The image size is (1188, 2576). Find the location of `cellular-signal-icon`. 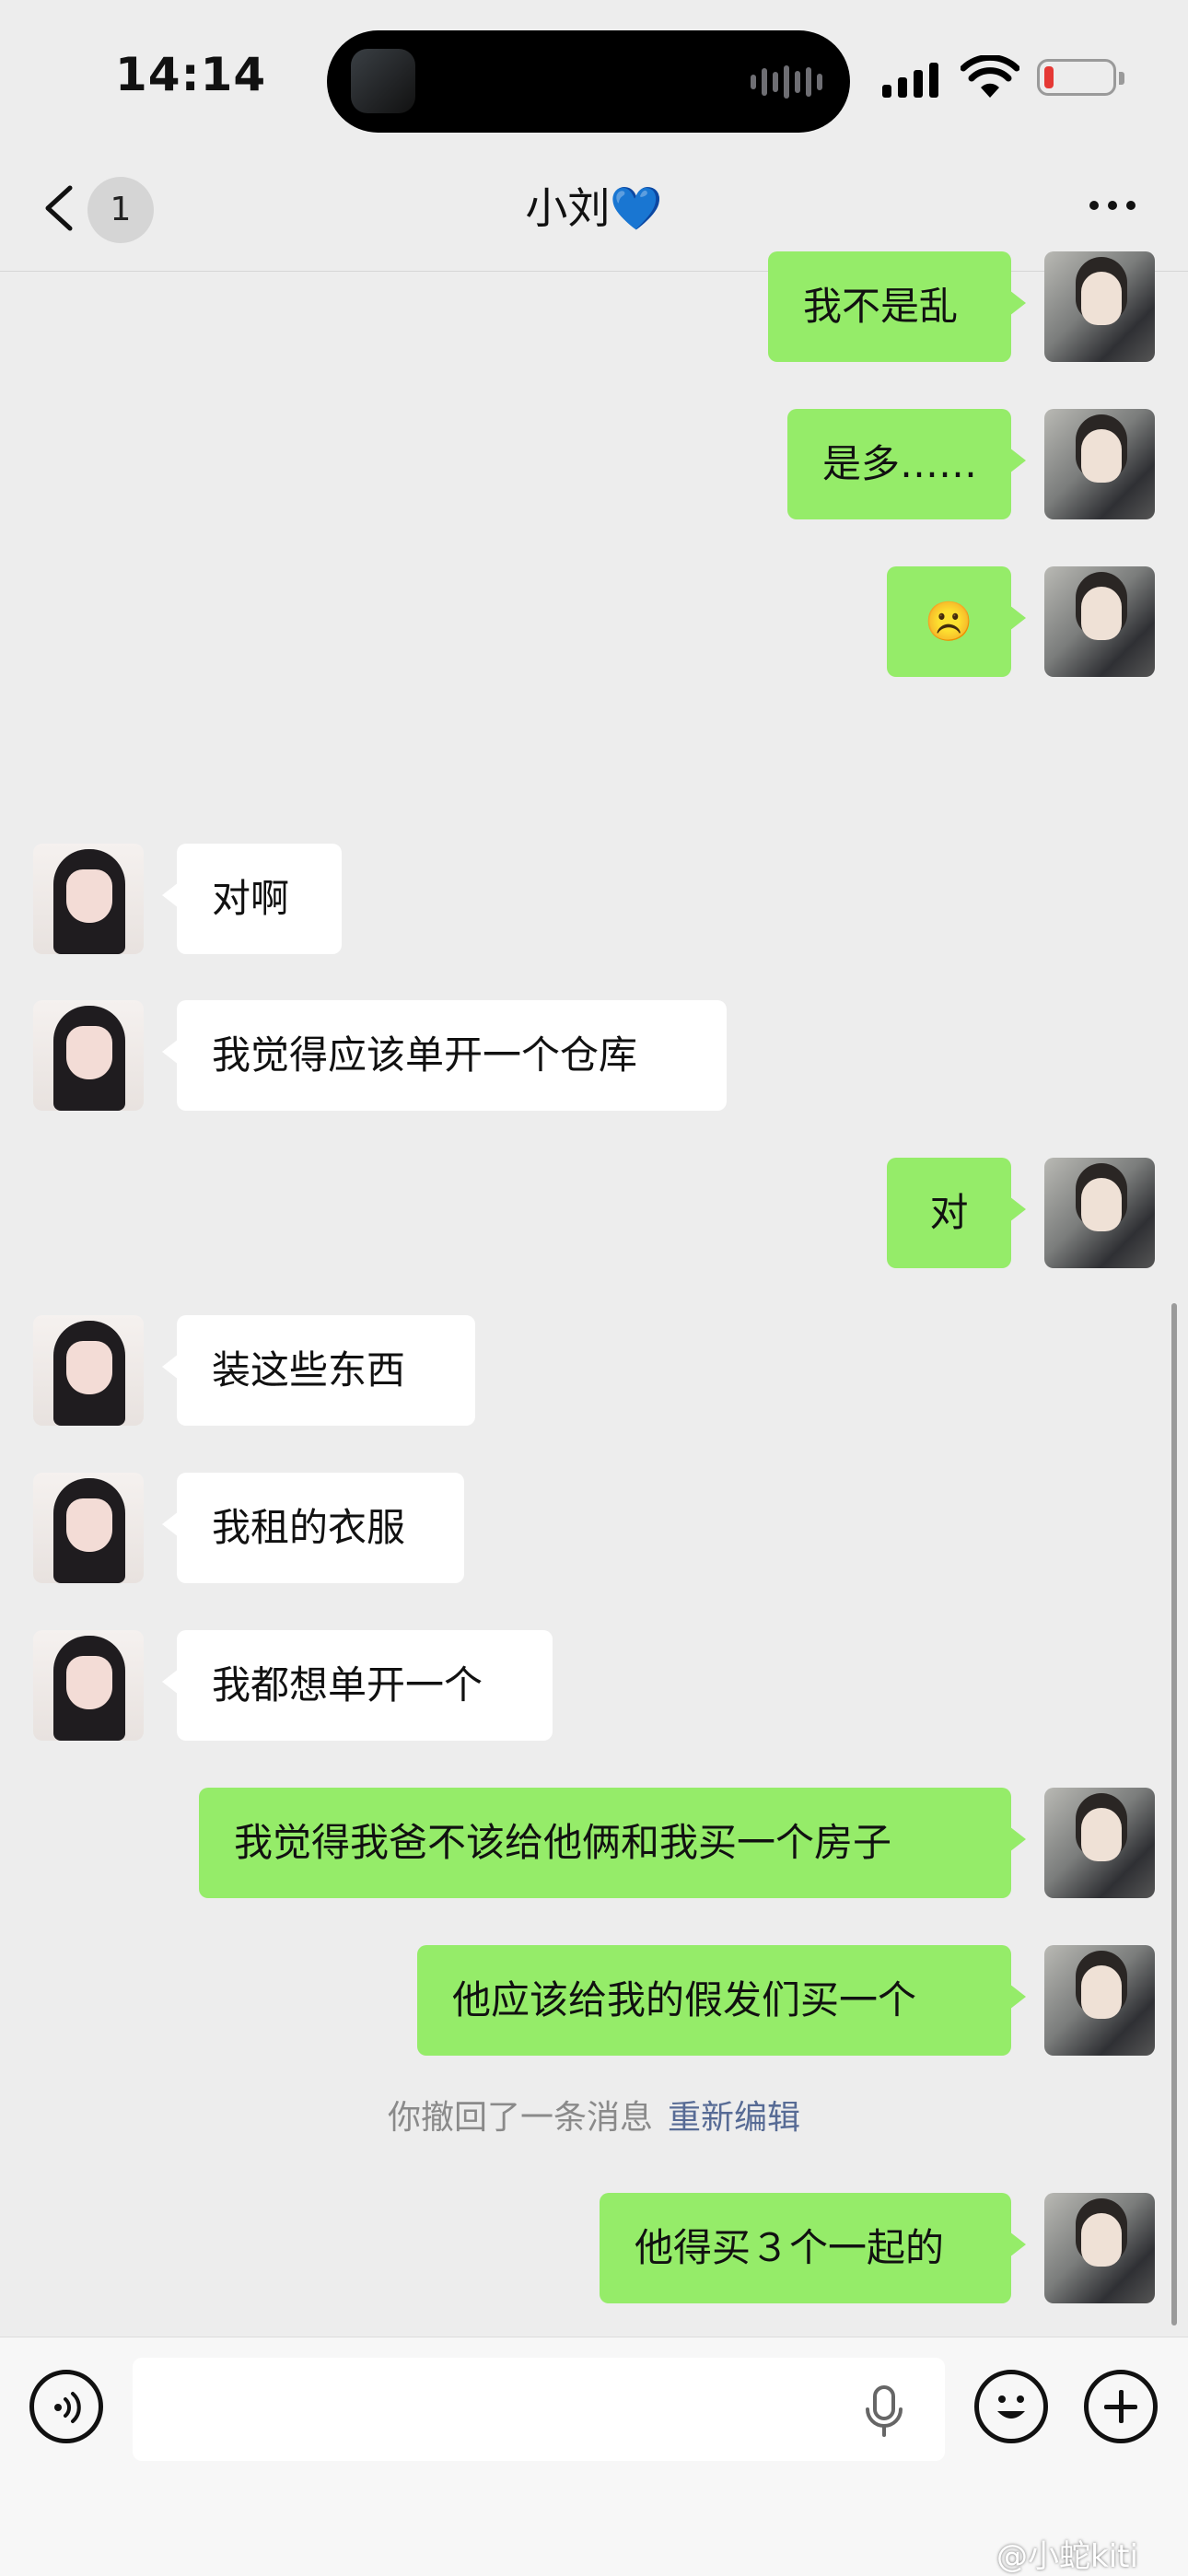

cellular-signal-icon is located at coordinates (910, 79).